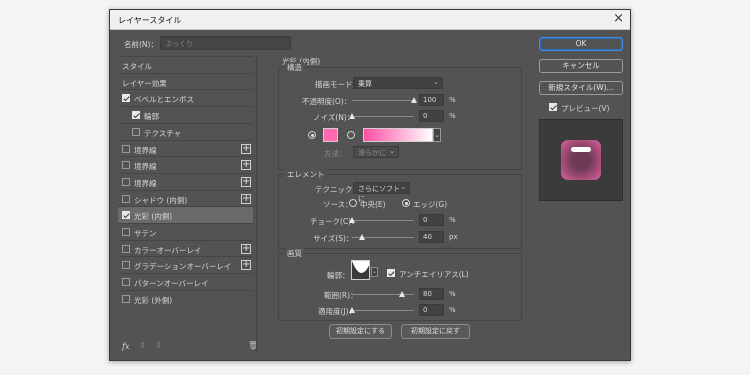 The width and height of the screenshot is (750, 375). Describe the element at coordinates (381, 116) in the screenshot. I see `noise-slider` at that location.